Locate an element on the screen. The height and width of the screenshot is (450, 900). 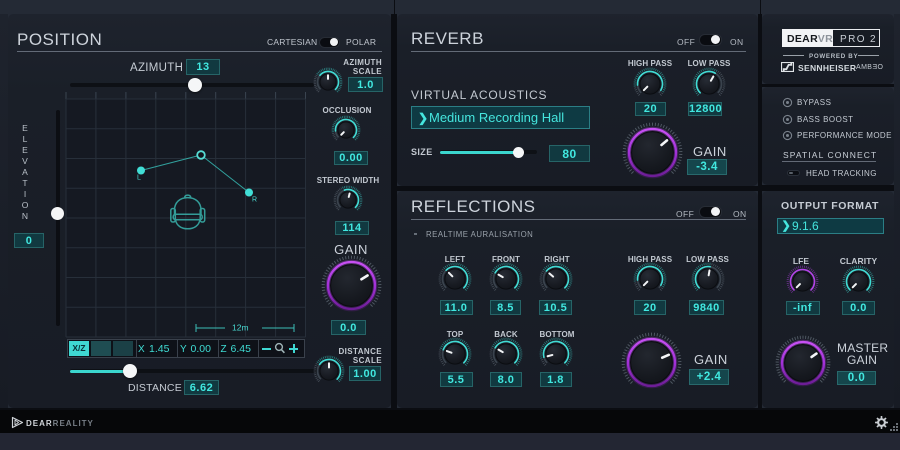
svg-text: 12m is located at coordinates (240, 328).